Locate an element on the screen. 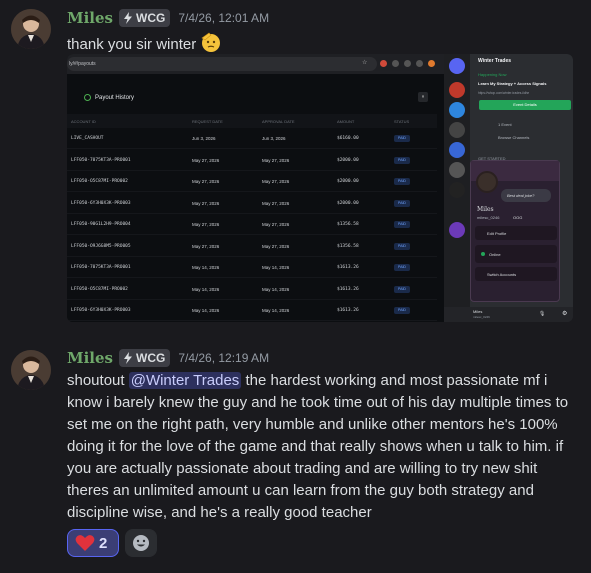 The width and height of the screenshot is (591, 573). address-bar: ly/#/payouts is located at coordinates (222, 64).